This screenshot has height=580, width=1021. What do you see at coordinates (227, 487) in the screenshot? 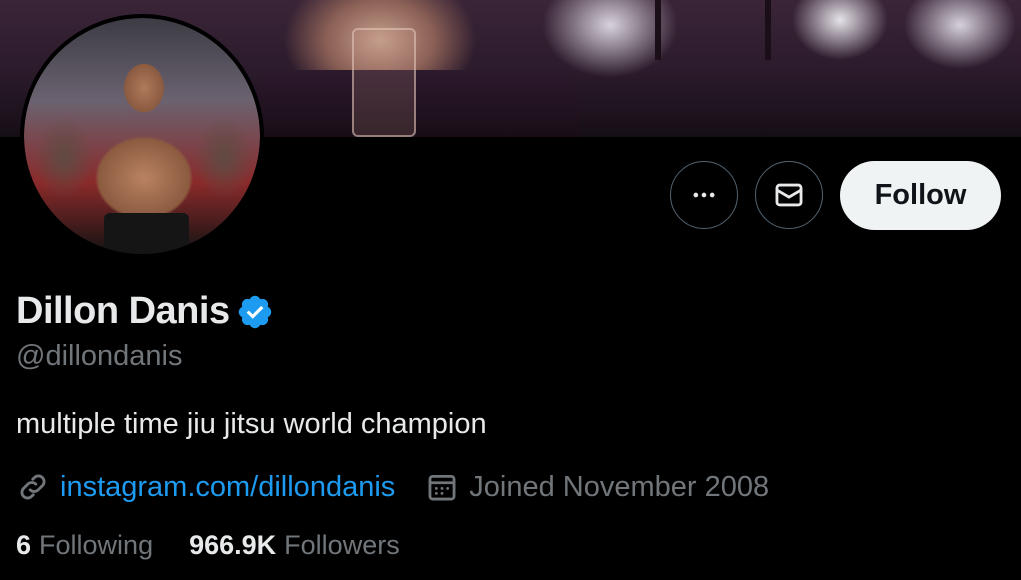
I see `profile-link: instagram.com/dillondanis` at bounding box center [227, 487].